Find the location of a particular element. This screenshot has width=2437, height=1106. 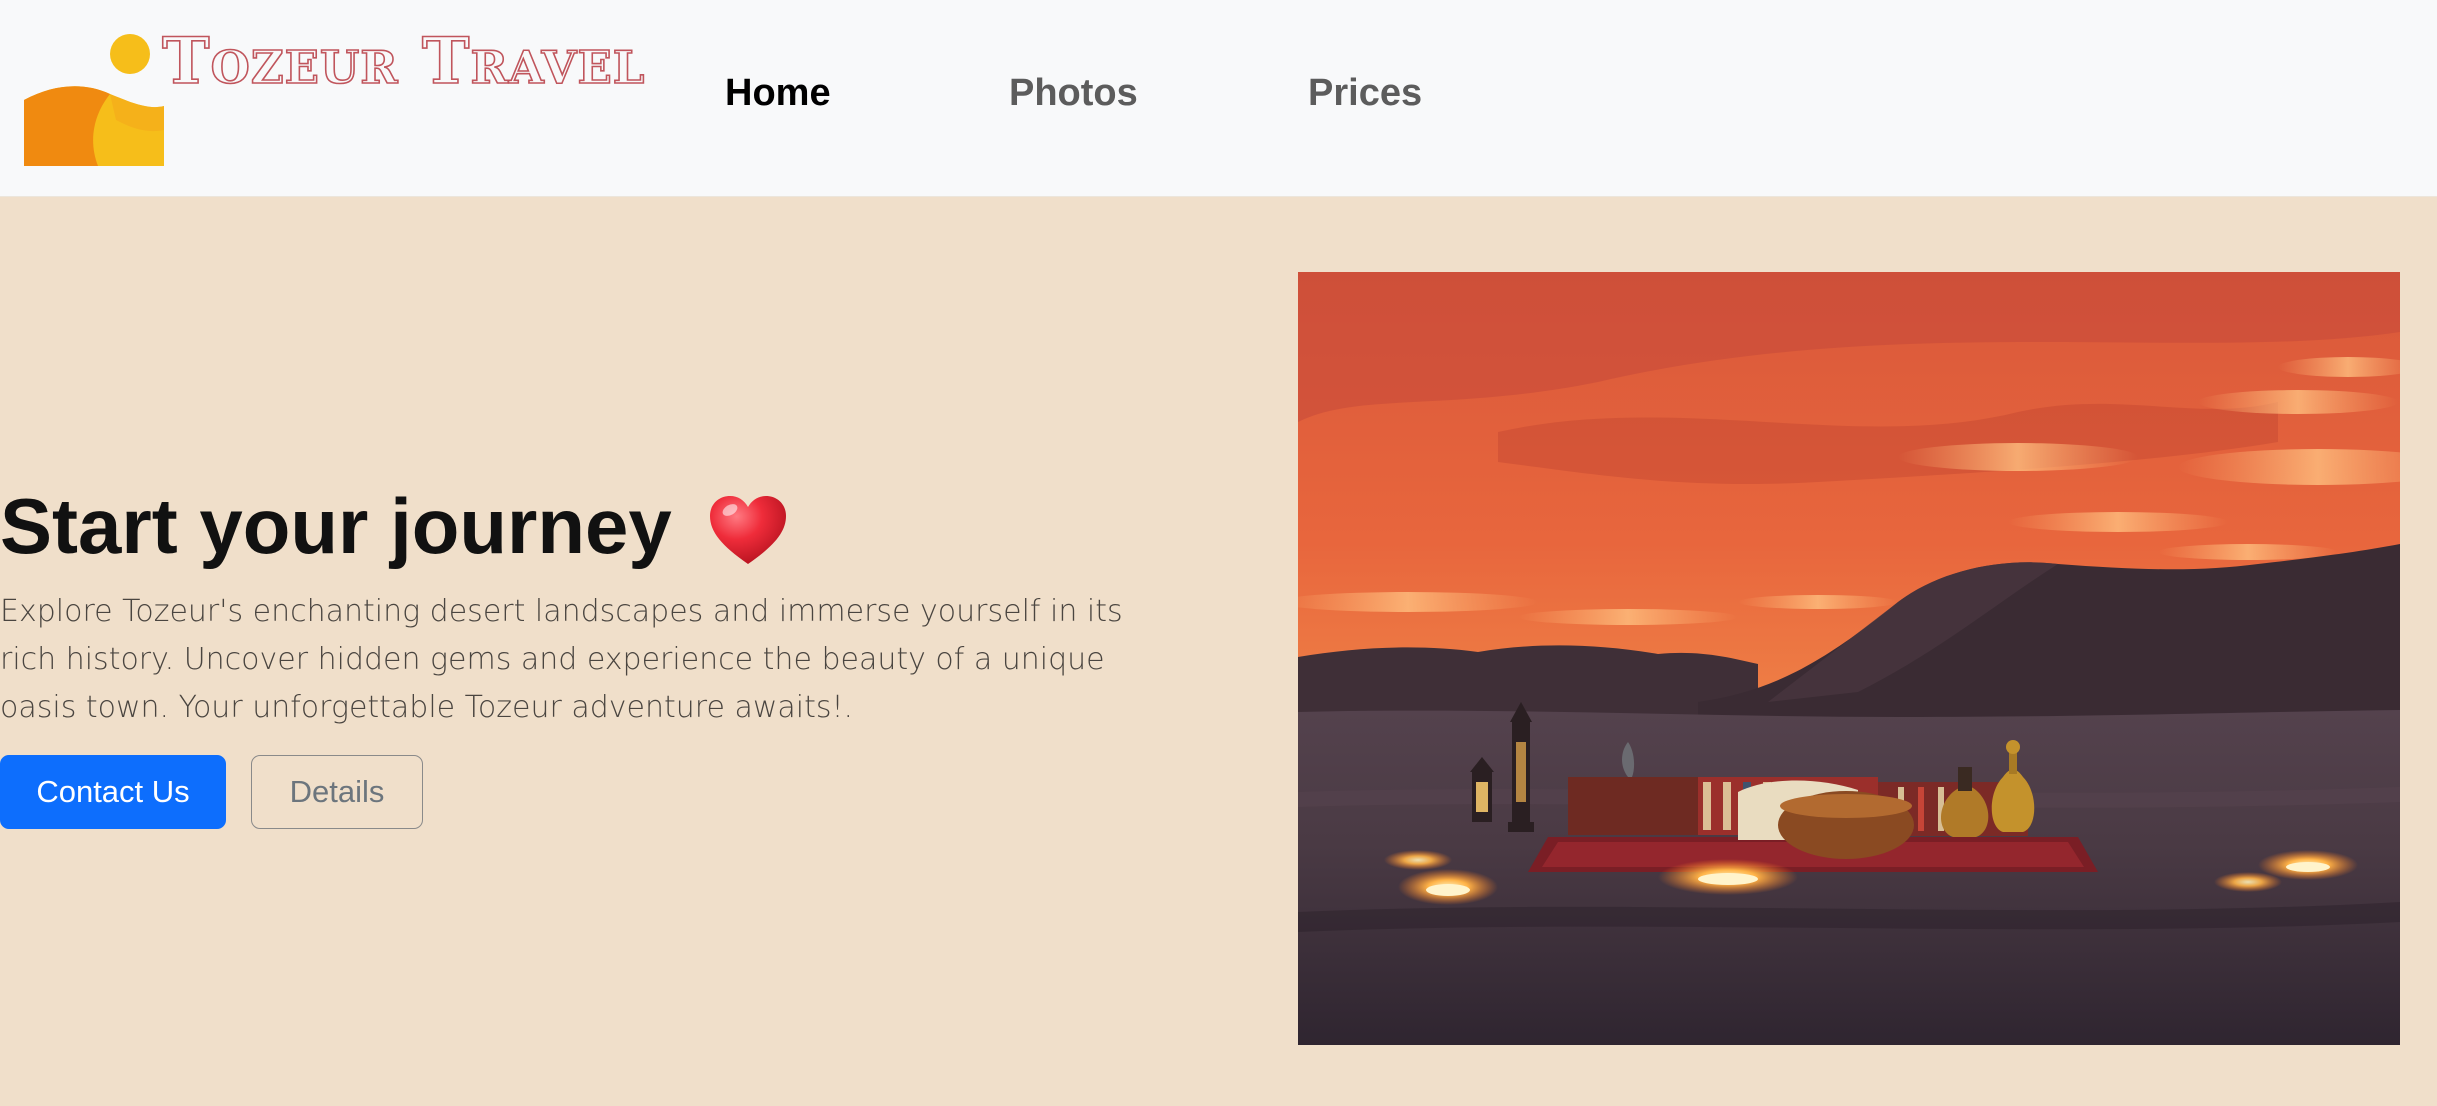

desert-sun-logo-icon is located at coordinates (94, 100).